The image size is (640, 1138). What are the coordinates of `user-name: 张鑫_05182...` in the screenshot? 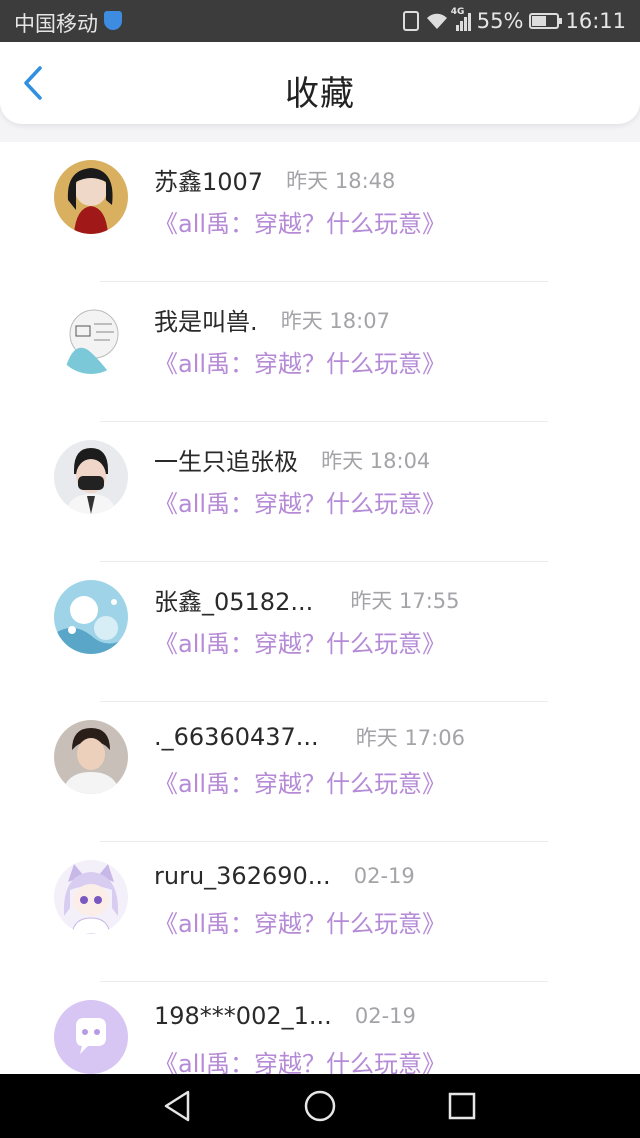 It's located at (233, 599).